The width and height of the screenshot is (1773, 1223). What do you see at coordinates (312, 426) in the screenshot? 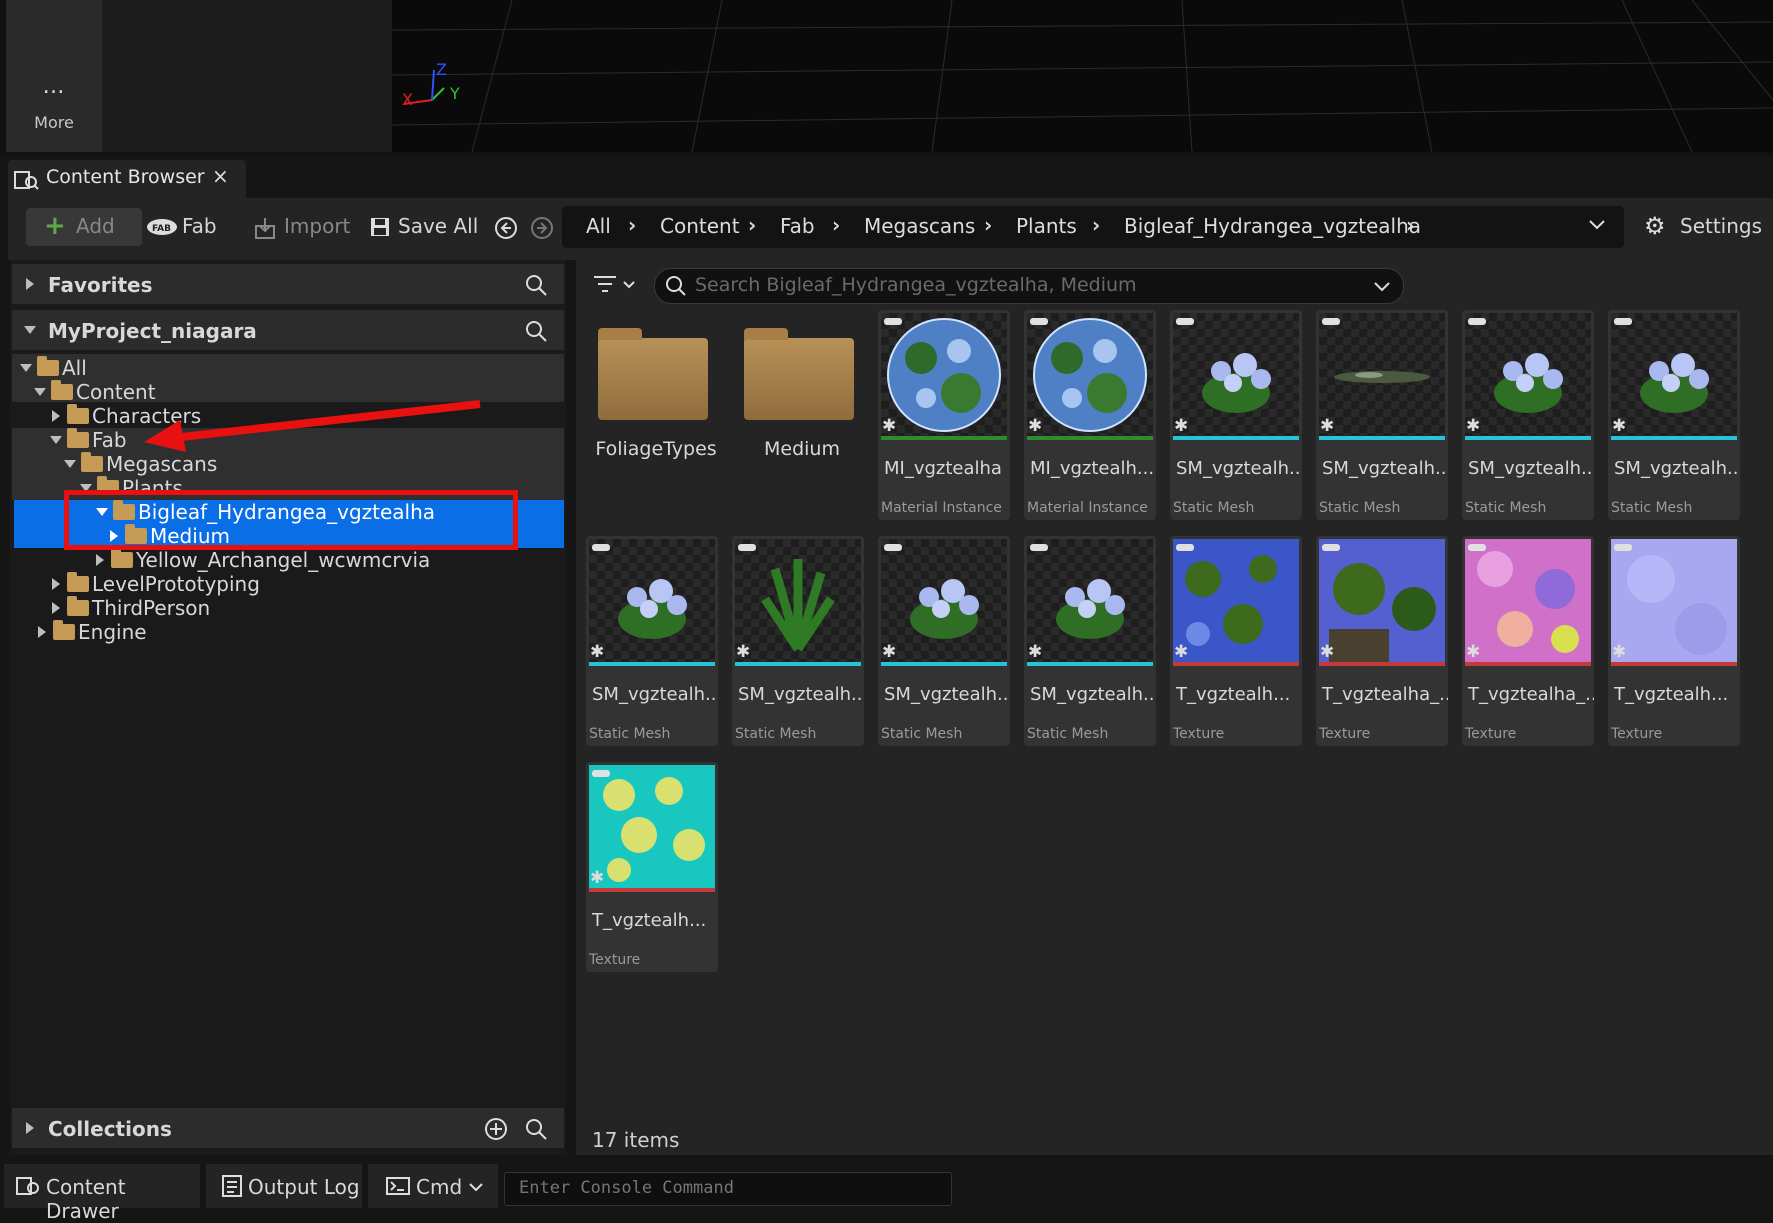
I see `annotation-arrow-icon` at bounding box center [312, 426].